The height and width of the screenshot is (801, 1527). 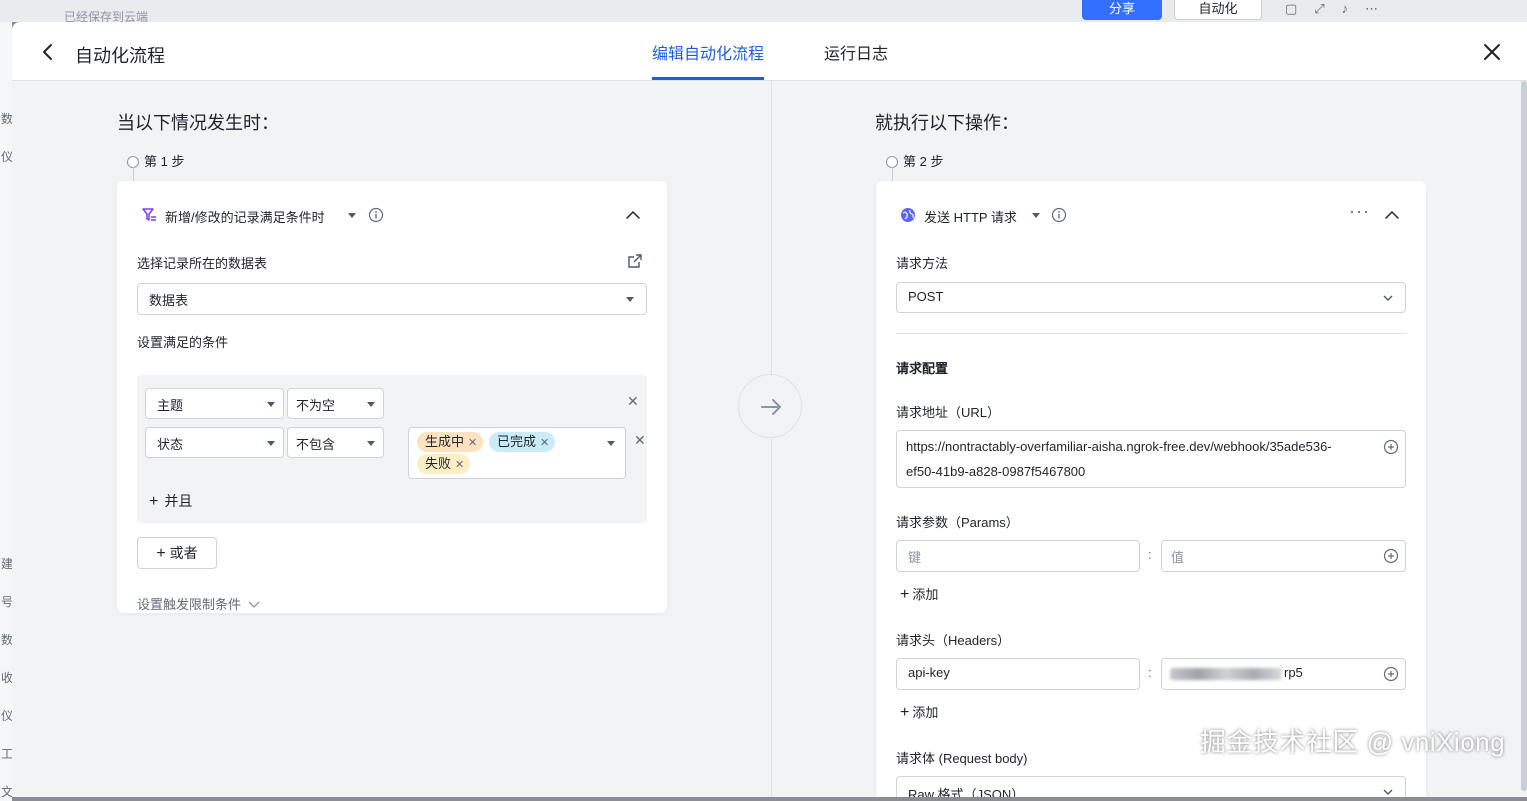 What do you see at coordinates (1293, 672) in the screenshot?
I see `header-value-visible: rp5` at bounding box center [1293, 672].